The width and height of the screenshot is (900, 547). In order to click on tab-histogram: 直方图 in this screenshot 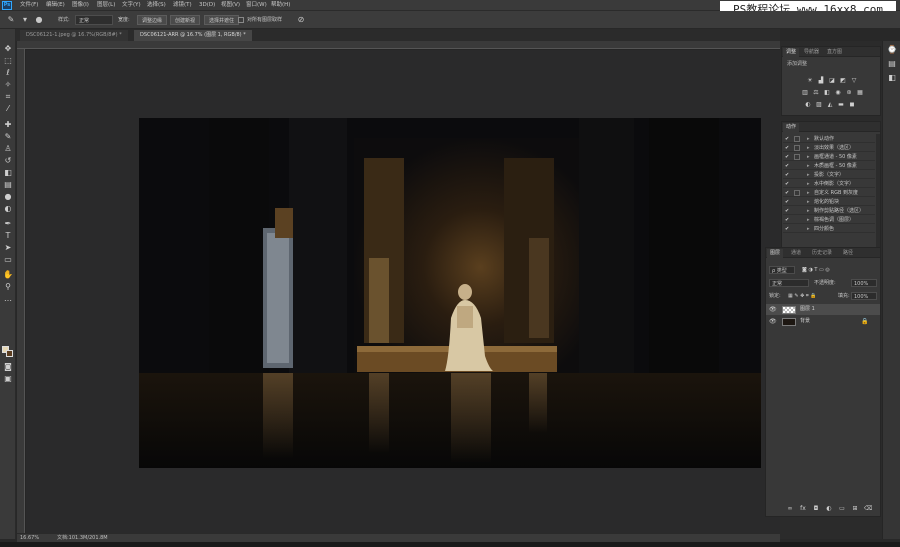, I will do `click(834, 52)`.